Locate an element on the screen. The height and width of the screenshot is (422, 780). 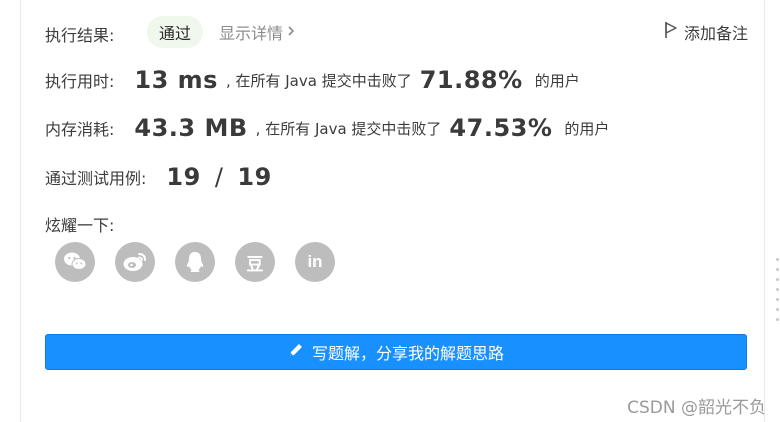
tests-total: 19 is located at coordinates (254, 177).